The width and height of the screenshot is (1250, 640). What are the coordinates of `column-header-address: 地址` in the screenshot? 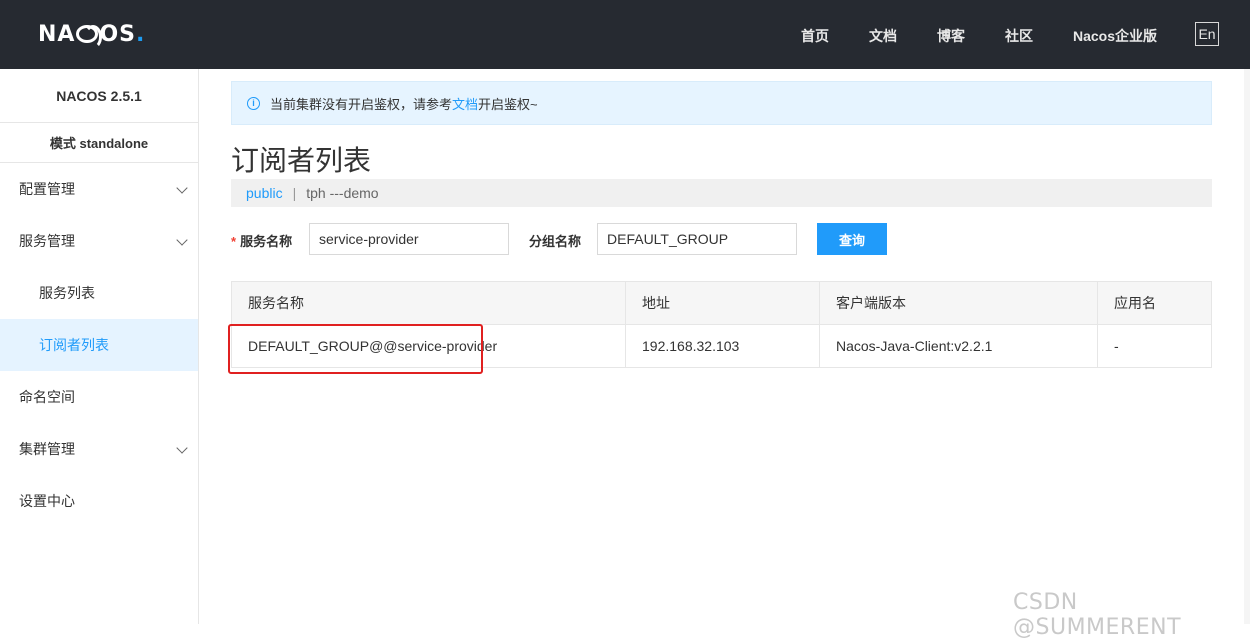 It's located at (722, 303).